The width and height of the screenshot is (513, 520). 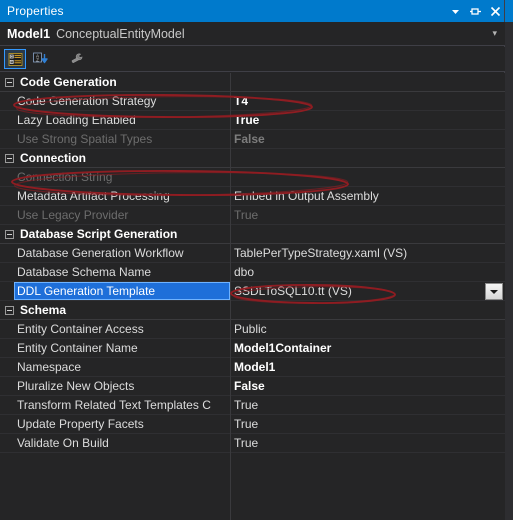 I want to click on property-row: Namespace Model1, so click(x=252, y=367).